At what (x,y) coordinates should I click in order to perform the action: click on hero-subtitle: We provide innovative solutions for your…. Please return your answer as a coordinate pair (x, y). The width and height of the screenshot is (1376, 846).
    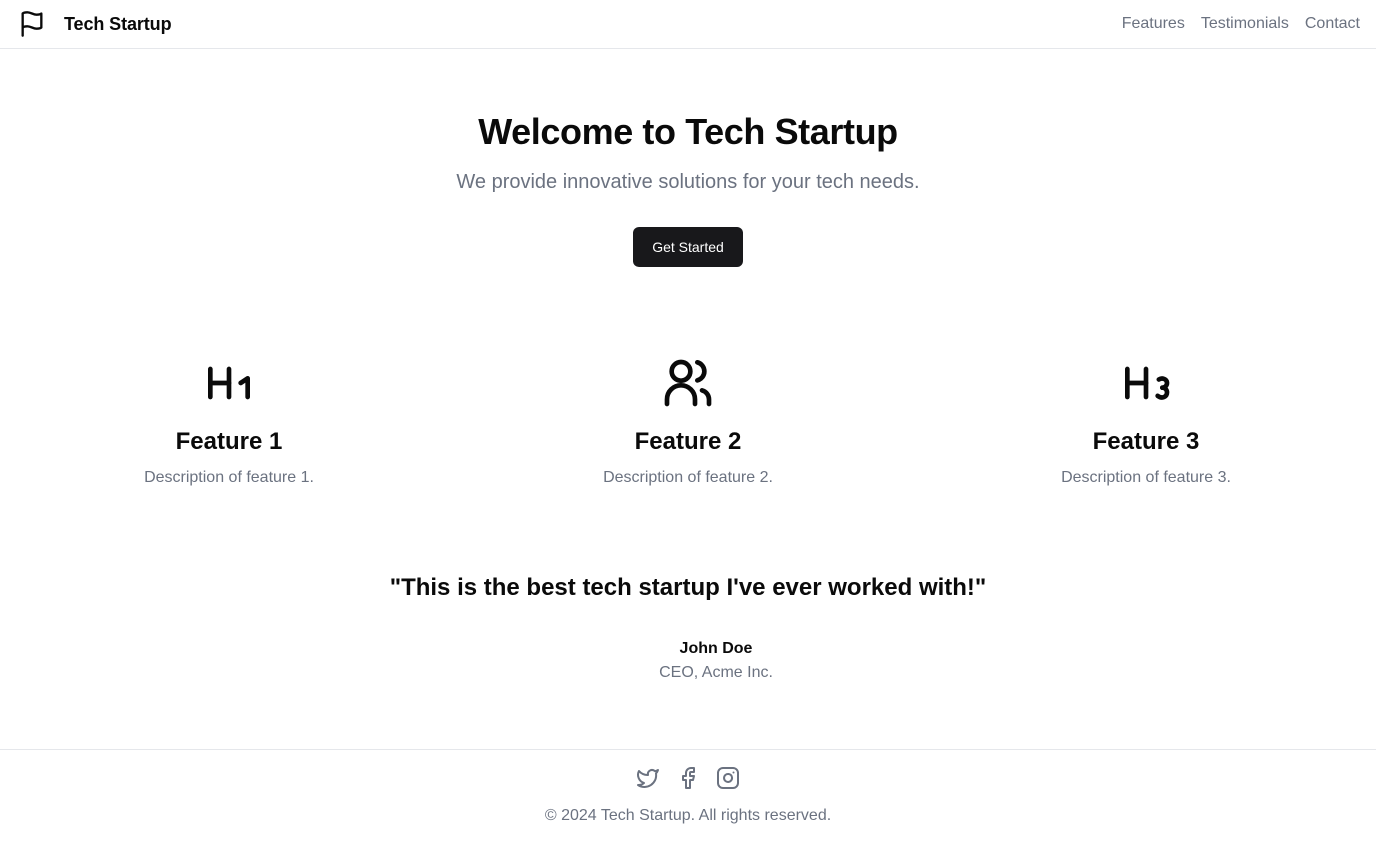
    Looking at the image, I should click on (688, 182).